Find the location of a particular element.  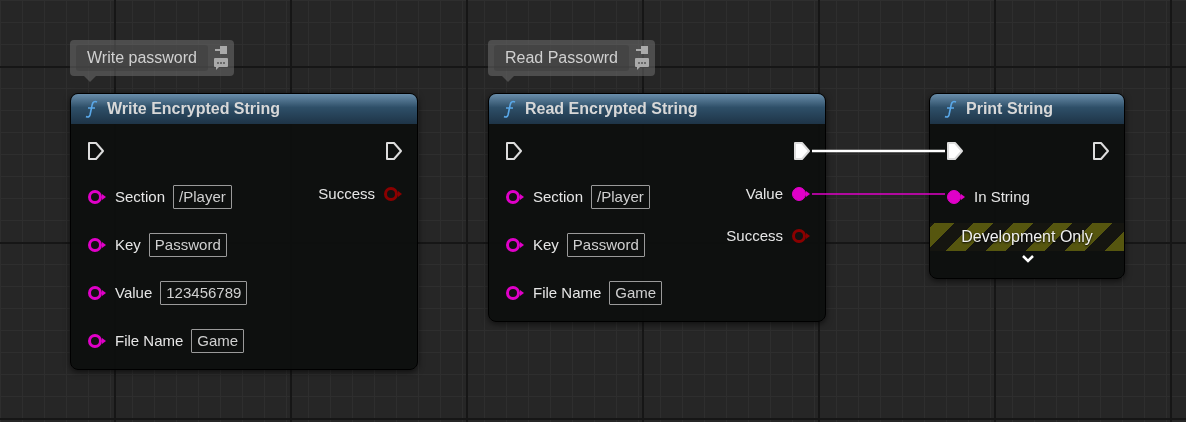

text-field: 123456789 is located at coordinates (204, 293).